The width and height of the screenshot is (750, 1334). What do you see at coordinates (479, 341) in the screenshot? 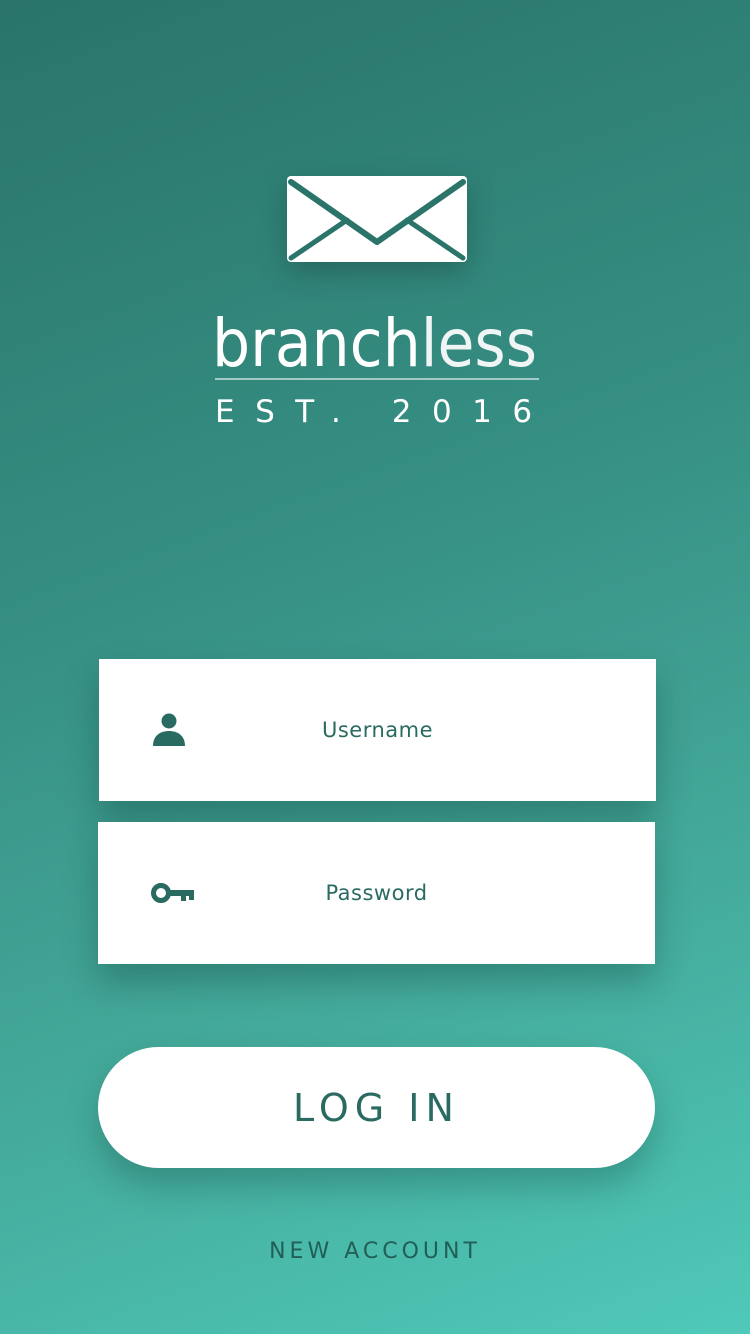
I see `brand-name-part-2: less` at bounding box center [479, 341].